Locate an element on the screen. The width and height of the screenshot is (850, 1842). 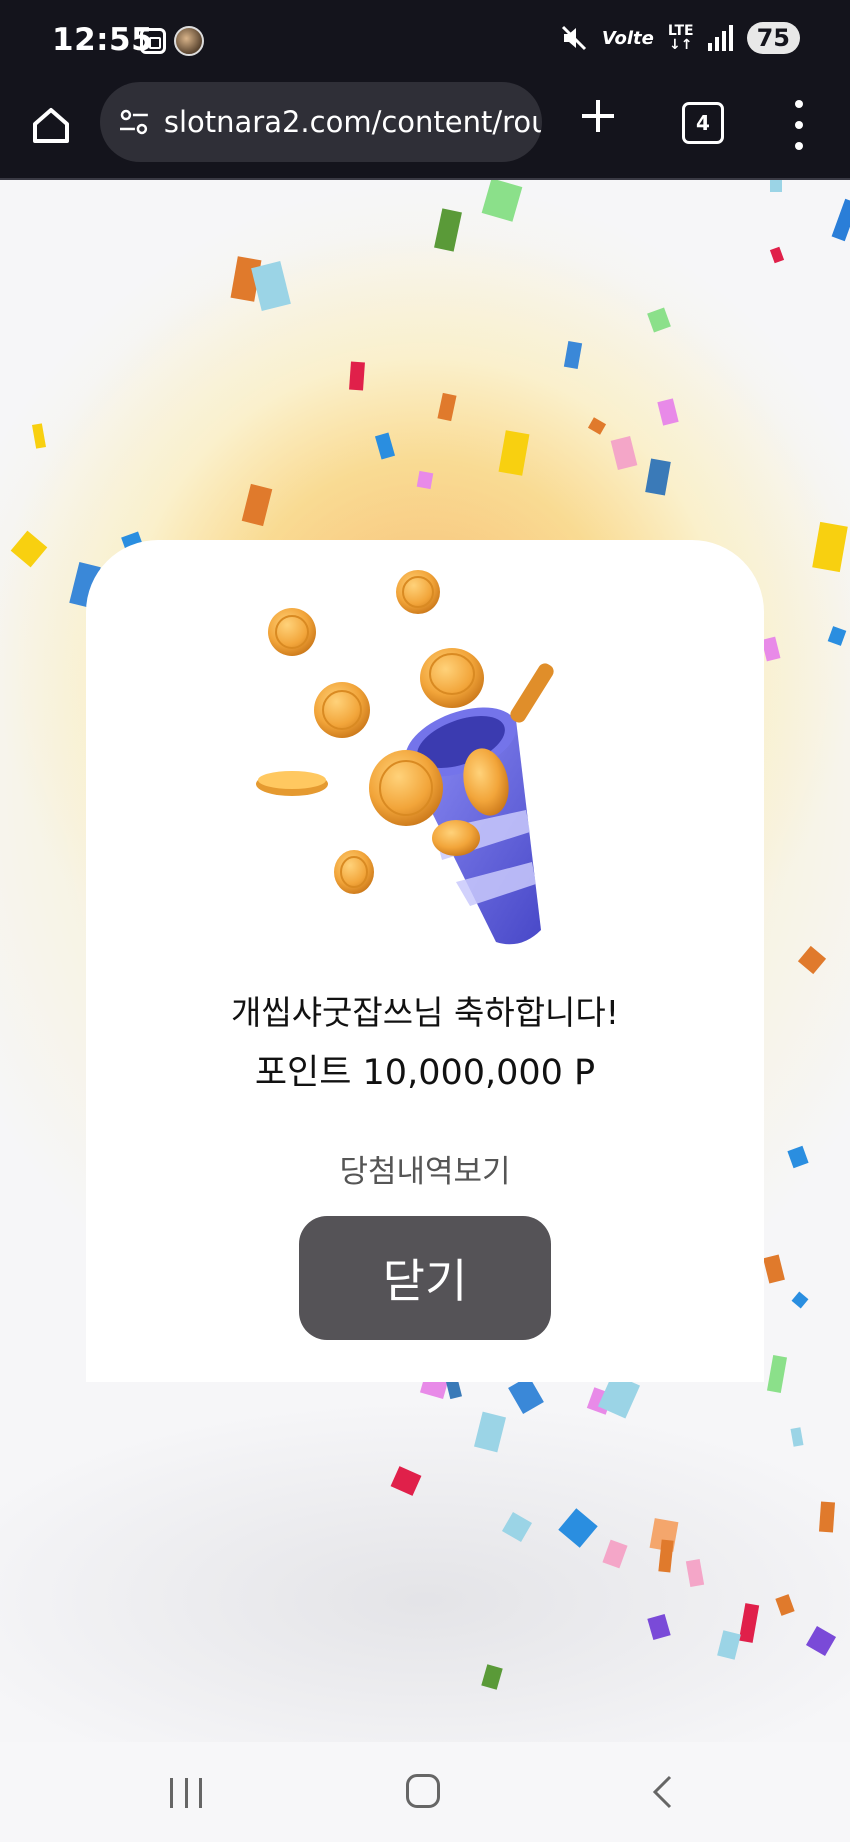
tab-switcher-button: 4 is located at coordinates (703, 123).